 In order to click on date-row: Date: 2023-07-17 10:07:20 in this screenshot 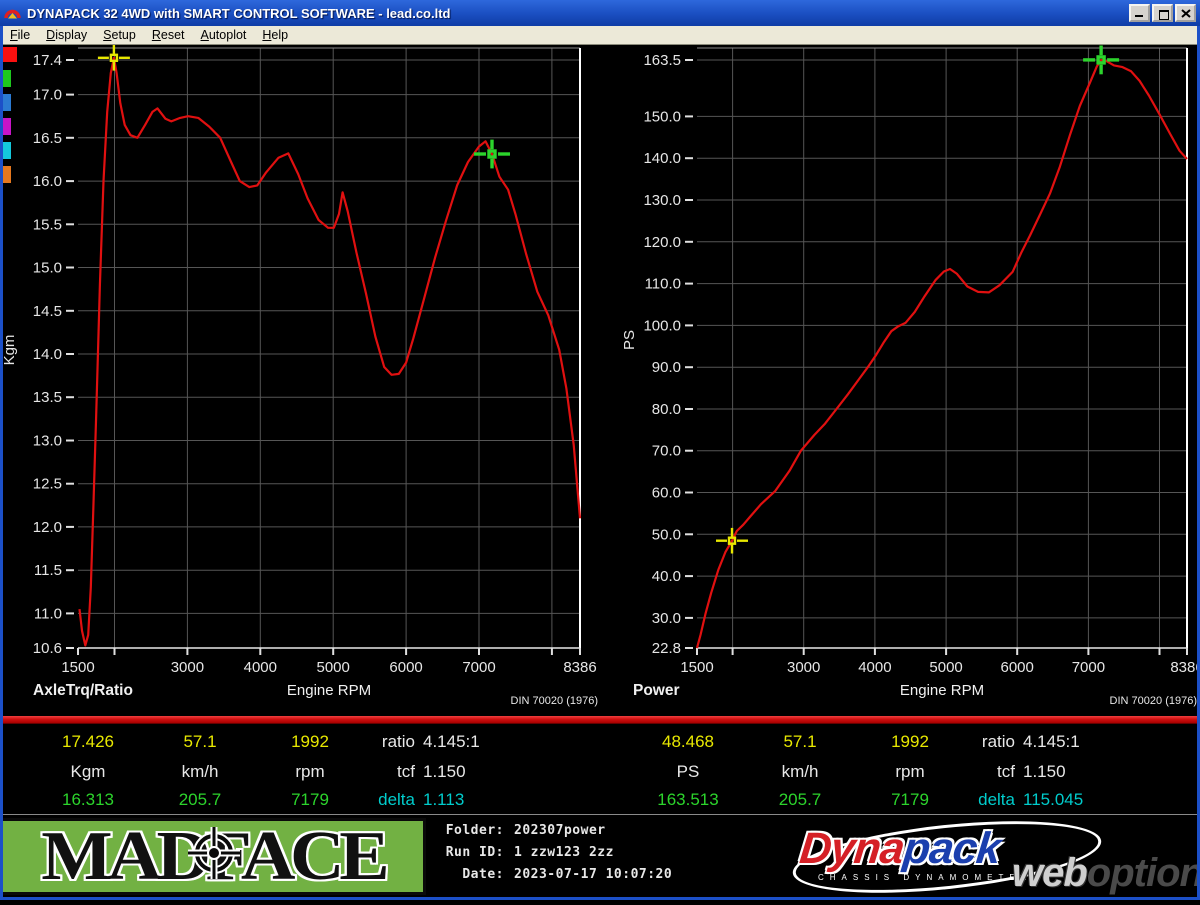, I will do `click(552, 874)`.